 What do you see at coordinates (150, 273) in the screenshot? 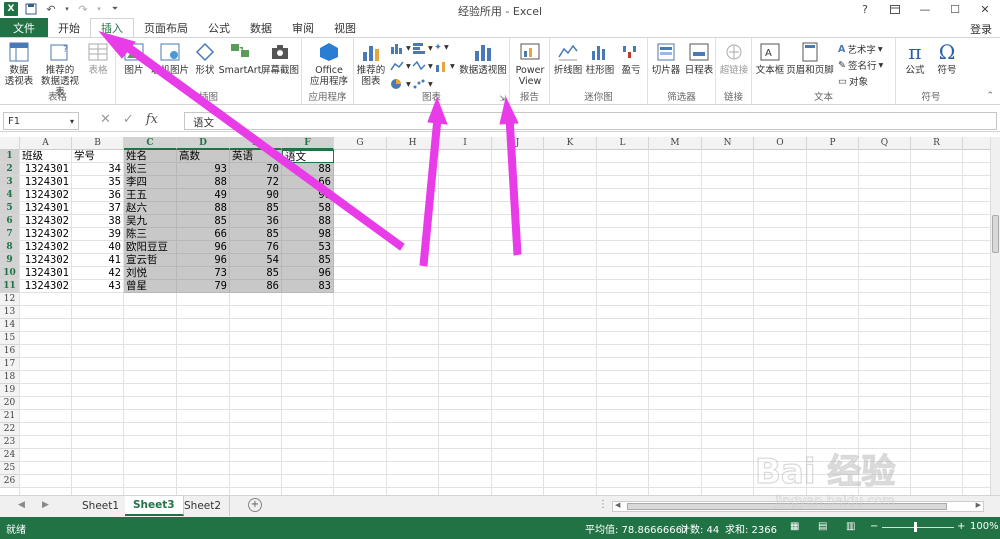
I see `data-cell: 刘悦` at bounding box center [150, 273].